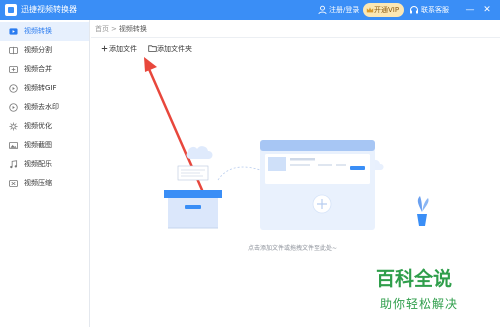 The height and width of the screenshot is (327, 500). What do you see at coordinates (38, 69) in the screenshot?
I see `sidebar-item-label: 视频合并` at bounding box center [38, 69].